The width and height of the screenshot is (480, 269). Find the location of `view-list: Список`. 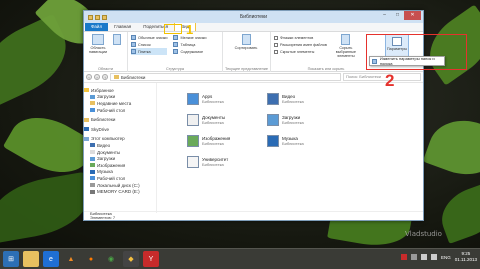

view-list: Список is located at coordinates (149, 44).